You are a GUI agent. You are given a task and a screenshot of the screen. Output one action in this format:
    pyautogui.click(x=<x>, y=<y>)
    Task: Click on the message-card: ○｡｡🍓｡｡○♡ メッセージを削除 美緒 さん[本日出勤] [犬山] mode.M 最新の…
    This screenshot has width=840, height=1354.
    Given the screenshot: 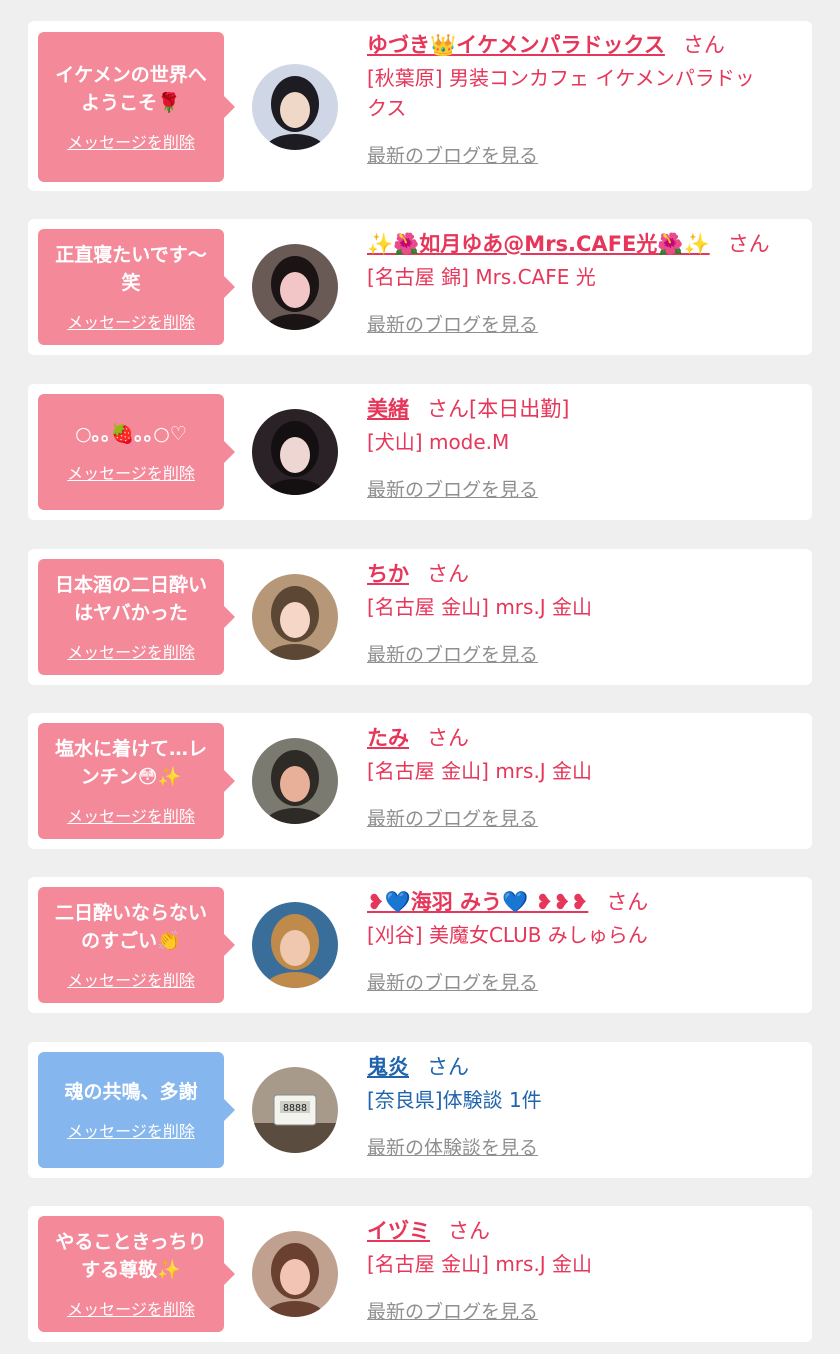 What is the action you would take?
    pyautogui.click(x=420, y=452)
    